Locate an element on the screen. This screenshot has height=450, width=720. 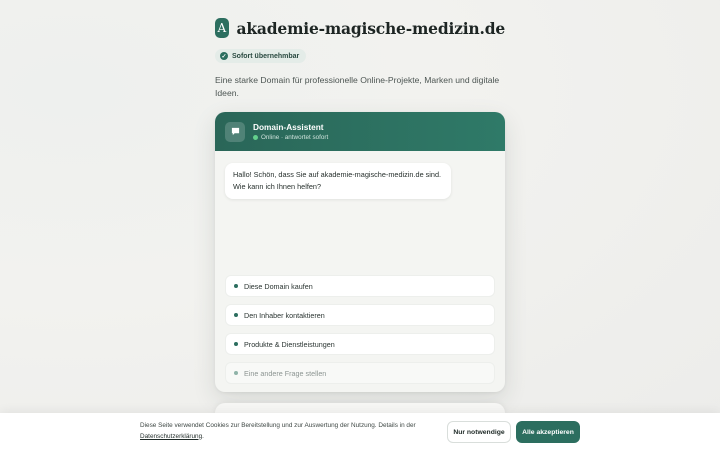
chat-bubble-icon is located at coordinates (235, 131).